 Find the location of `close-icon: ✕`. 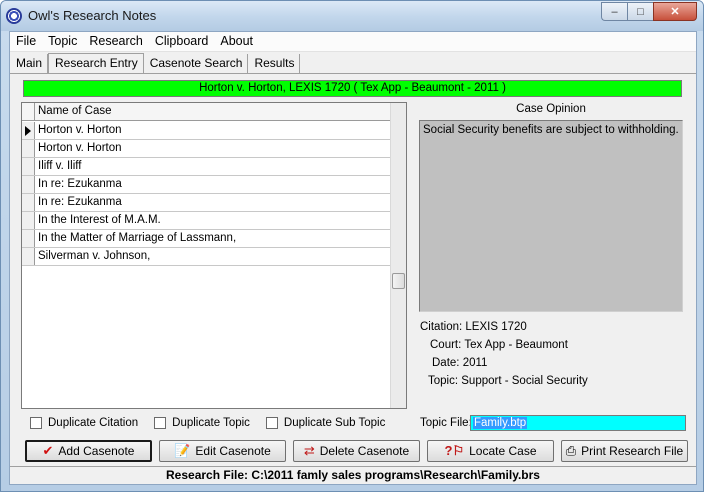

close-icon: ✕ is located at coordinates (675, 12).